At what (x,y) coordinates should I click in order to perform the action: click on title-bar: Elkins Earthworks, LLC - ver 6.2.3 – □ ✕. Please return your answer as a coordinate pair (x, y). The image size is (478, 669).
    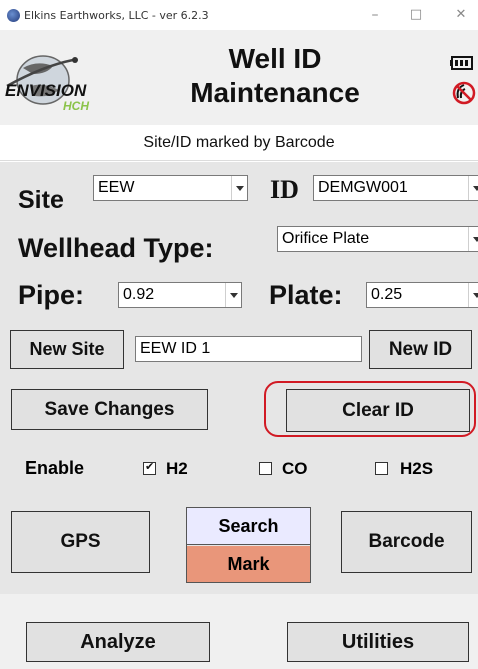
    Looking at the image, I should click on (239, 15).